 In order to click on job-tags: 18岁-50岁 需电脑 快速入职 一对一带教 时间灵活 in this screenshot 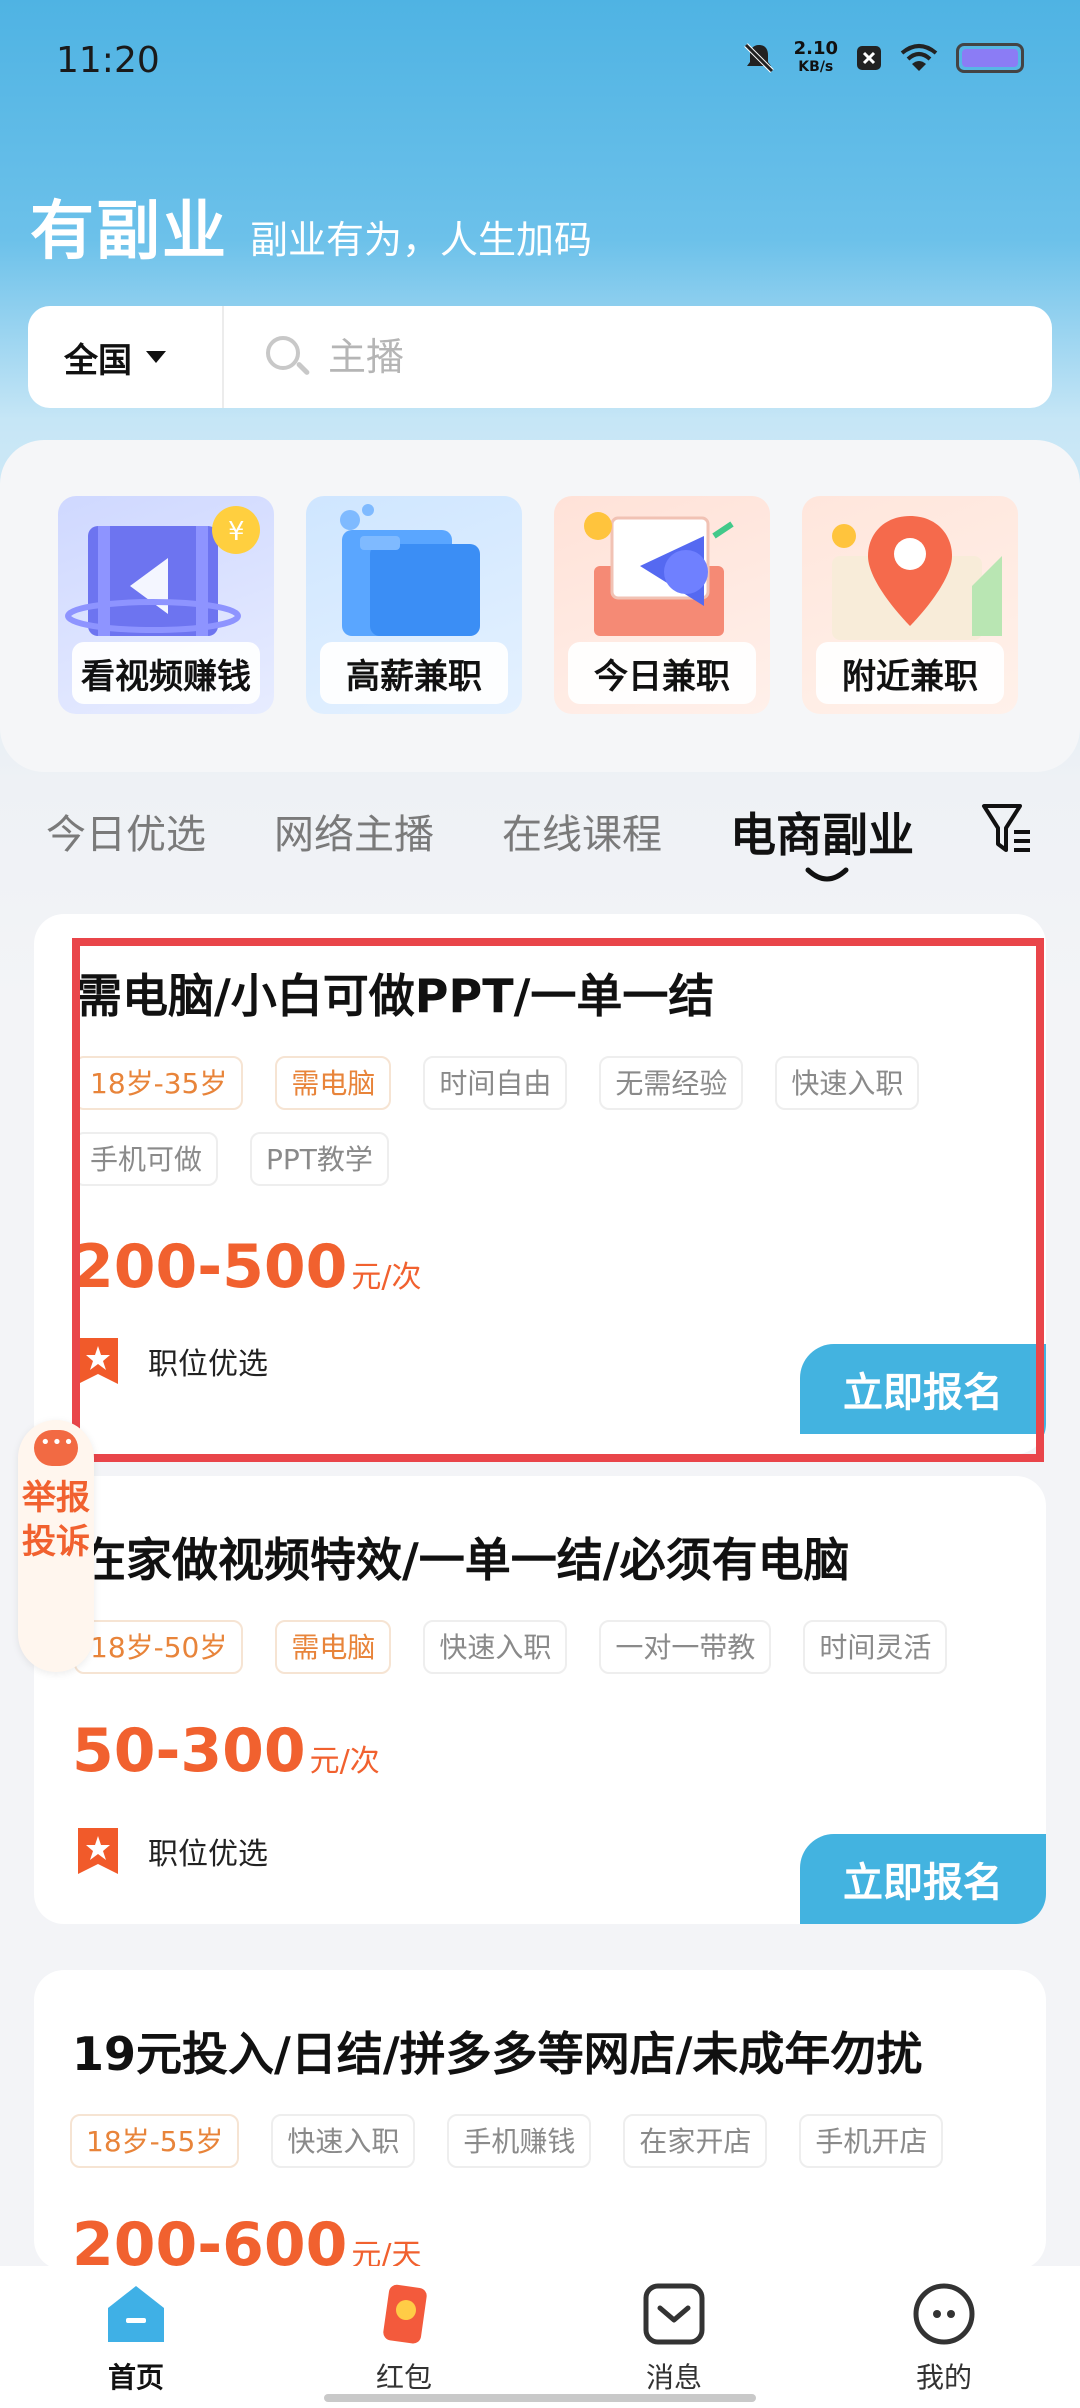, I will do `click(540, 1647)`.